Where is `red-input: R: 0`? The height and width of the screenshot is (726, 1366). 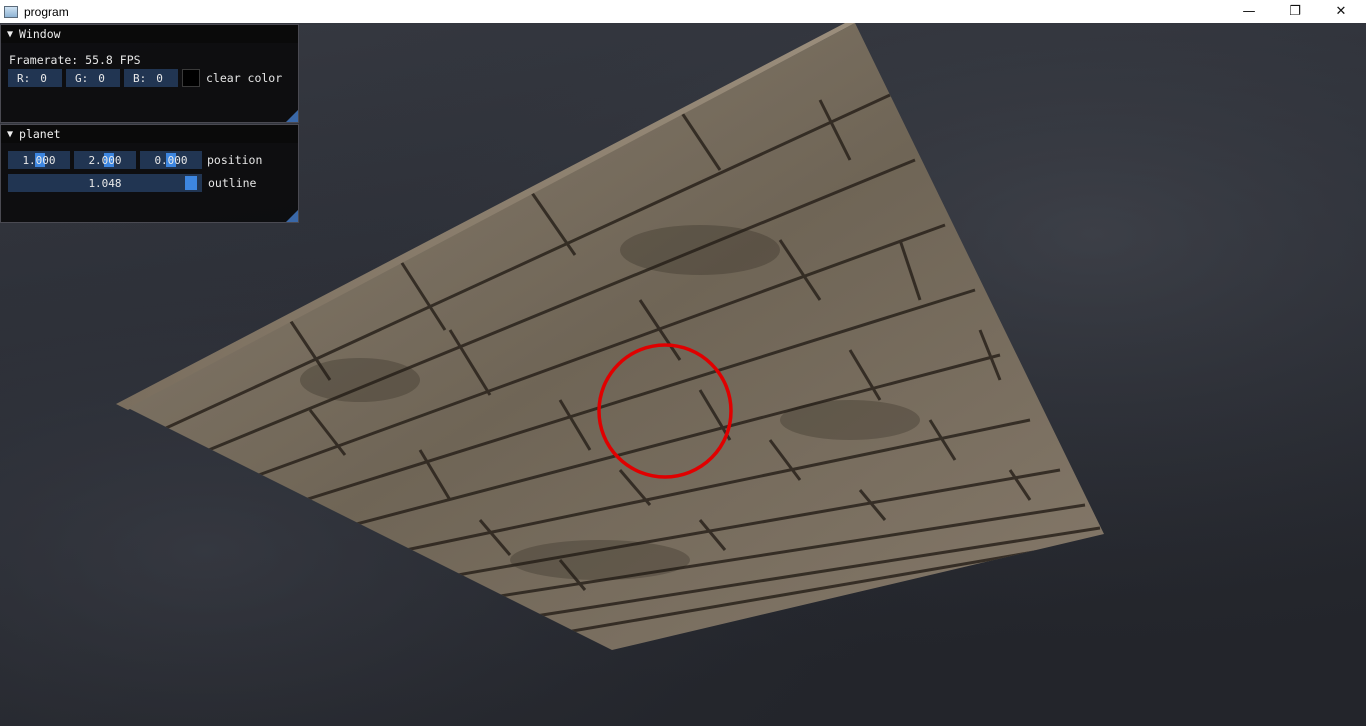 red-input: R: 0 is located at coordinates (35, 78).